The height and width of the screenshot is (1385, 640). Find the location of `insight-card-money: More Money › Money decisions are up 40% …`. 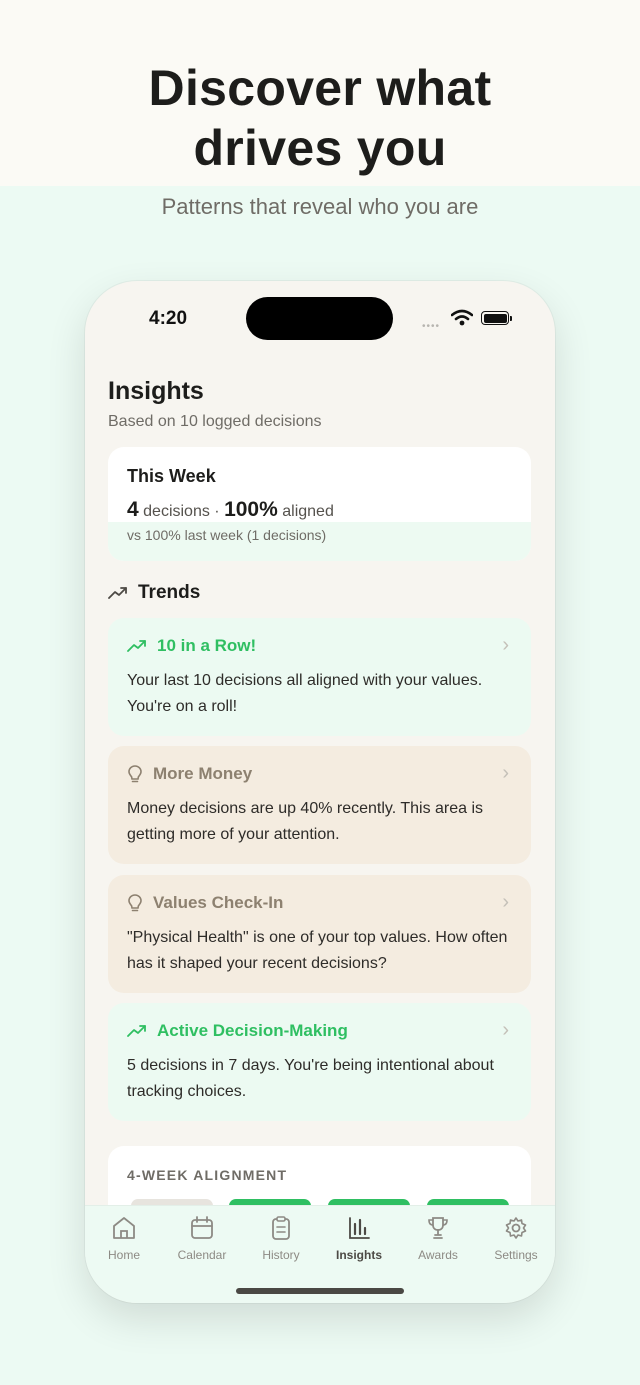

insight-card-money: More Money › Money decisions are up 40% … is located at coordinates (319, 805).